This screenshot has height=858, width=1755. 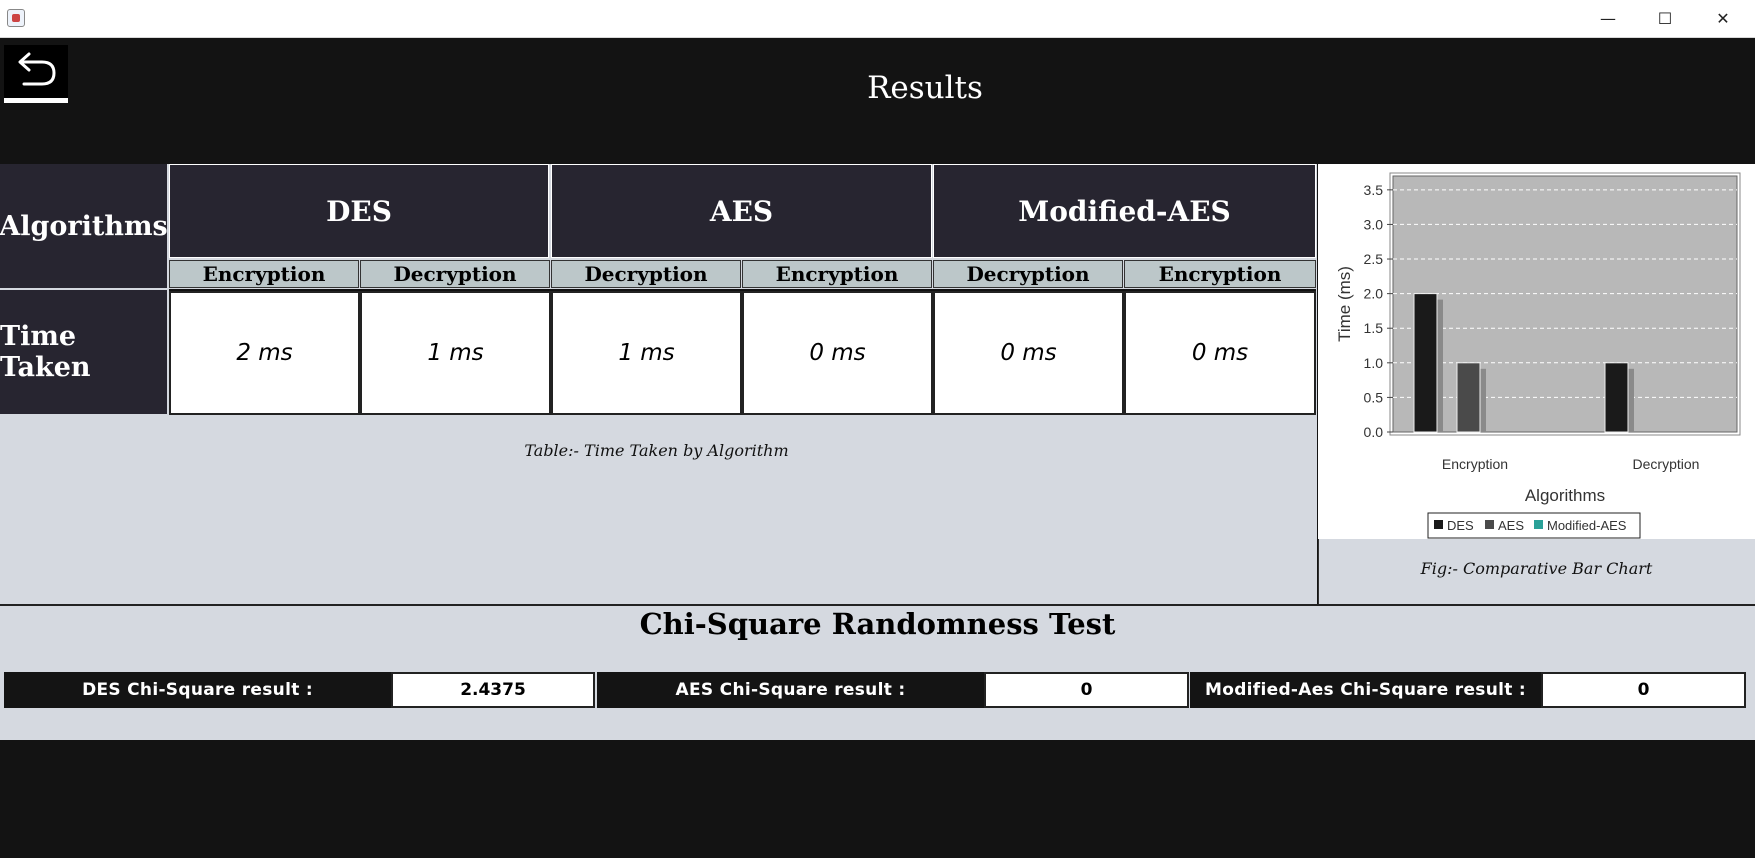 I want to click on algorithms-row-header: Algorithms, so click(x=84, y=226).